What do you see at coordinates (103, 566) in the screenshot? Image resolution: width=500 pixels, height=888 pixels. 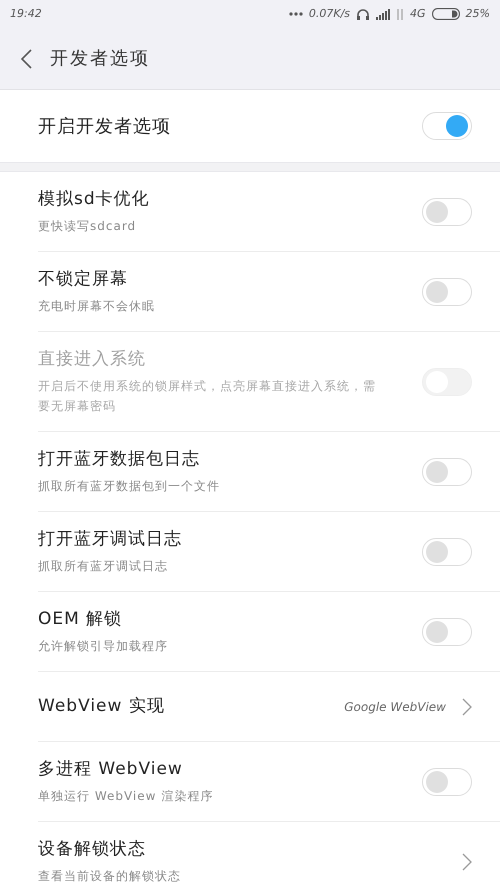 I see `setting-description: 抓取所有蓝牙调试日志` at bounding box center [103, 566].